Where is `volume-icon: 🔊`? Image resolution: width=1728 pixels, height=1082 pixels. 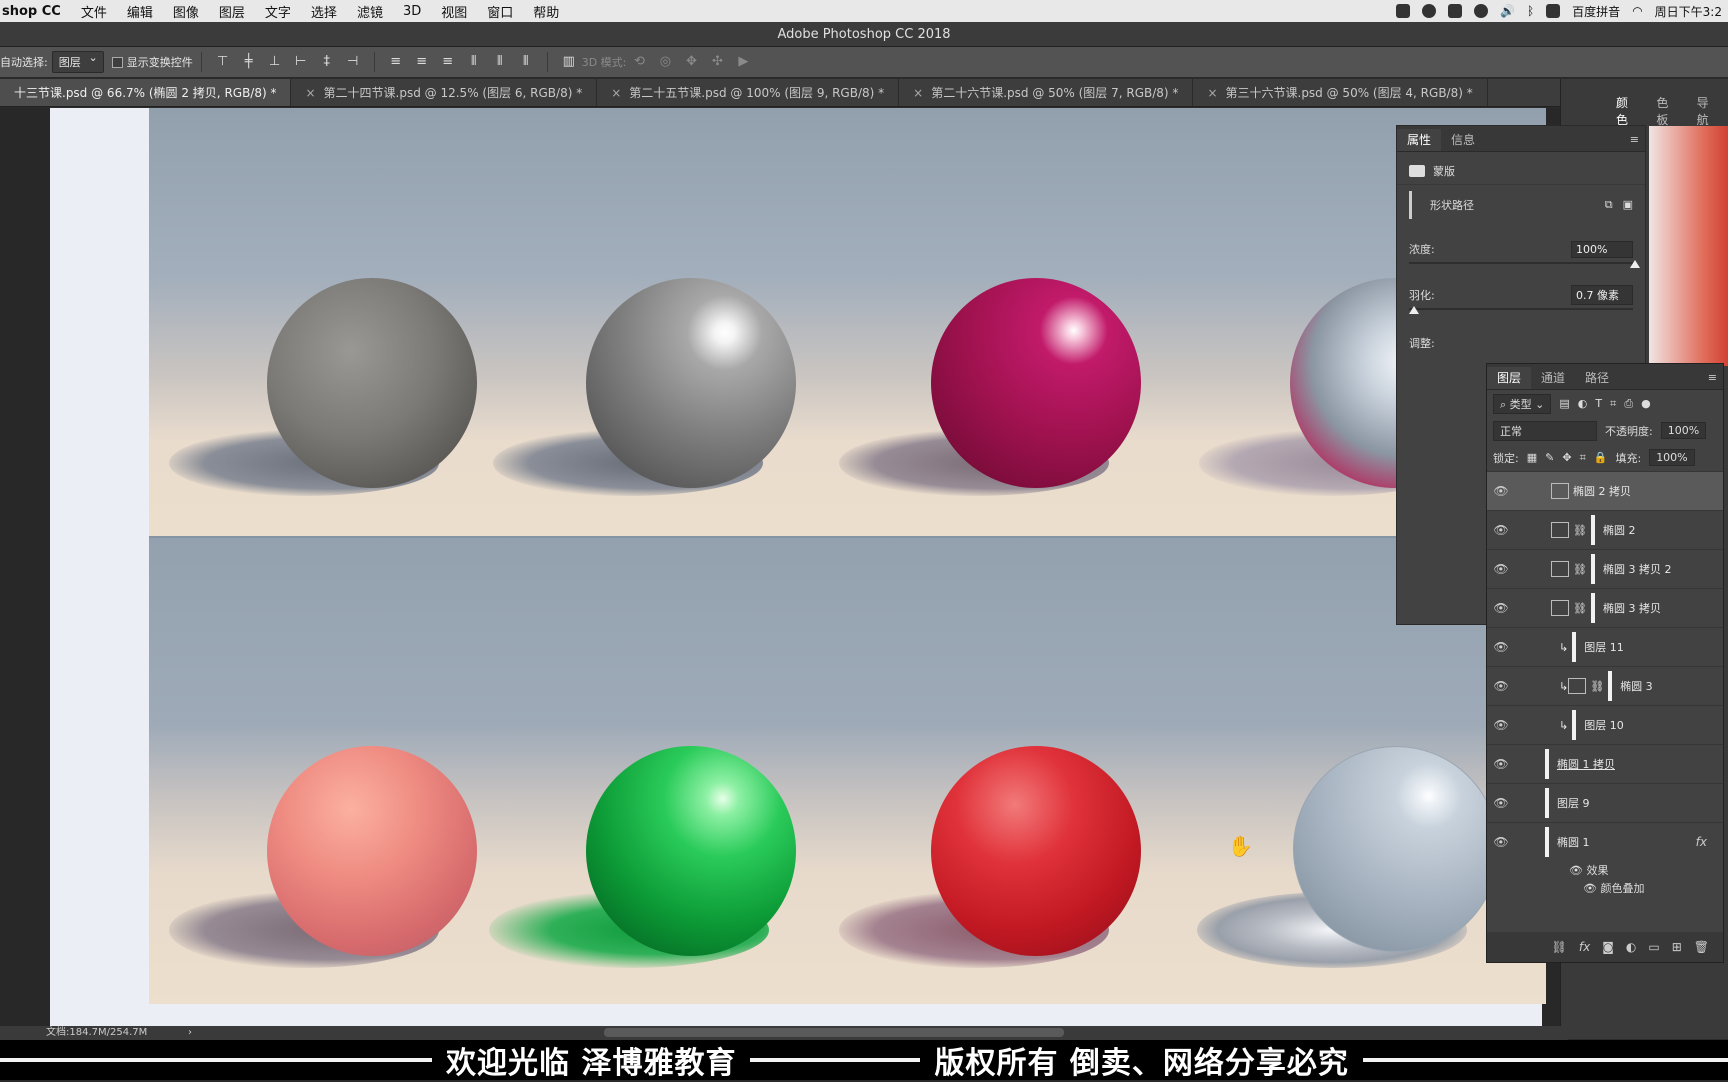 volume-icon: 🔊 is located at coordinates (1507, 11).